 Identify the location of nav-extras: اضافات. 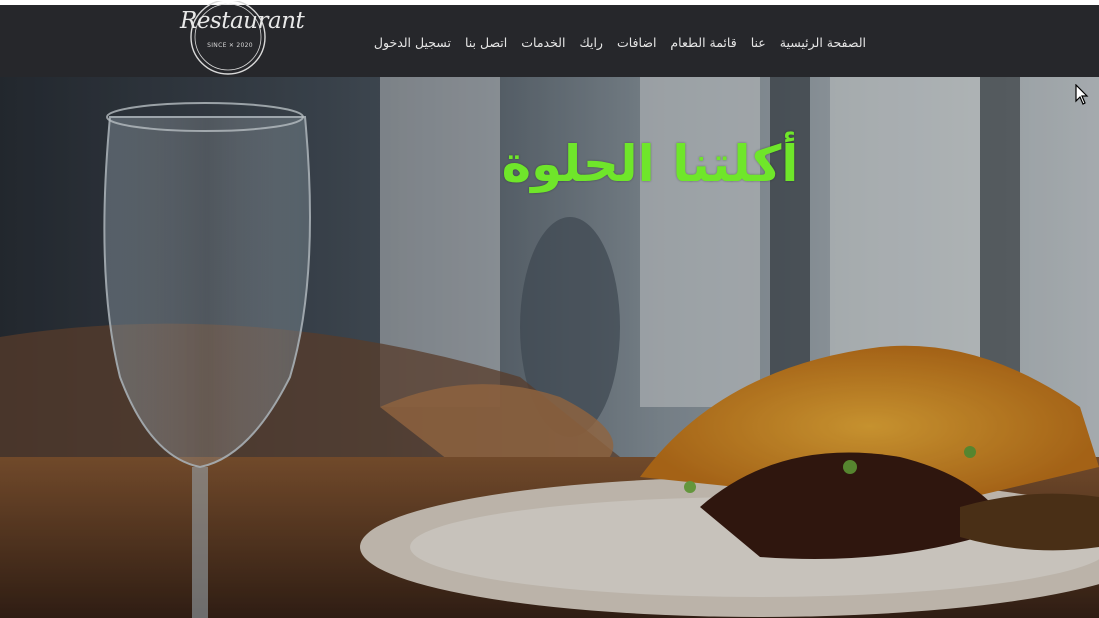
(636, 42).